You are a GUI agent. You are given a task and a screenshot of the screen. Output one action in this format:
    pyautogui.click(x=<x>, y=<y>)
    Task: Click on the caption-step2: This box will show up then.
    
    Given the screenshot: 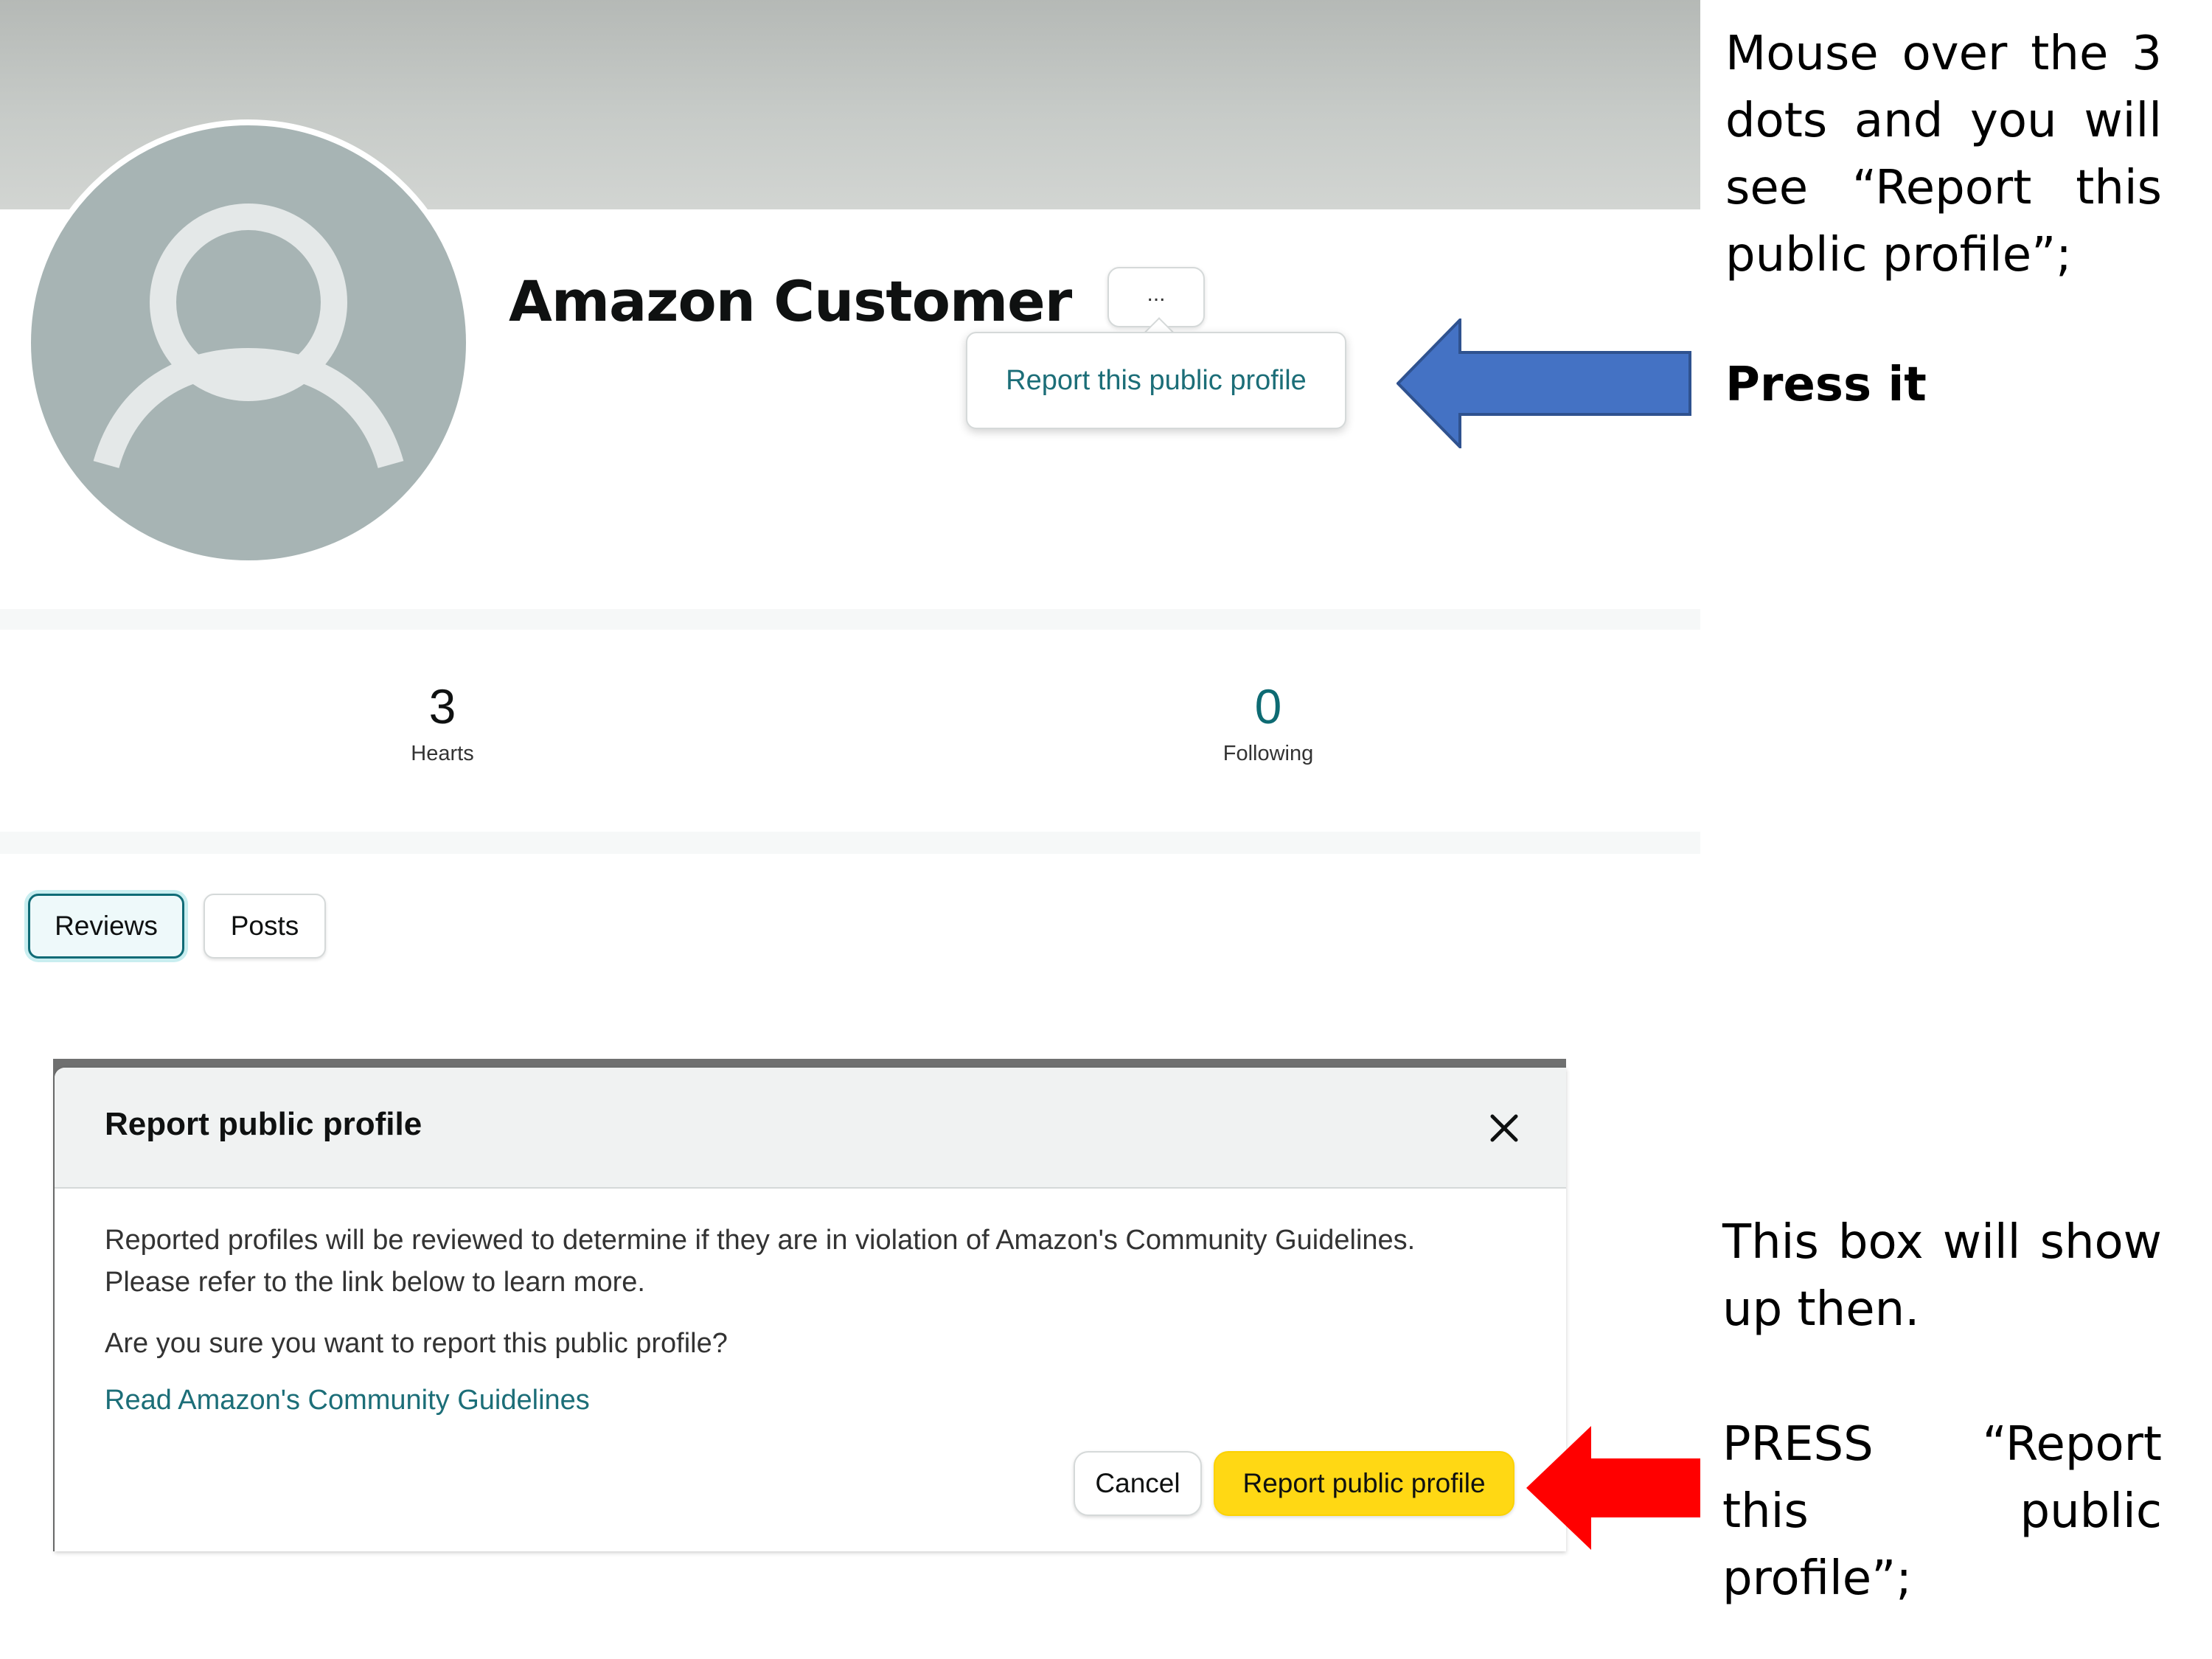 What is the action you would take?
    pyautogui.click(x=1942, y=1276)
    